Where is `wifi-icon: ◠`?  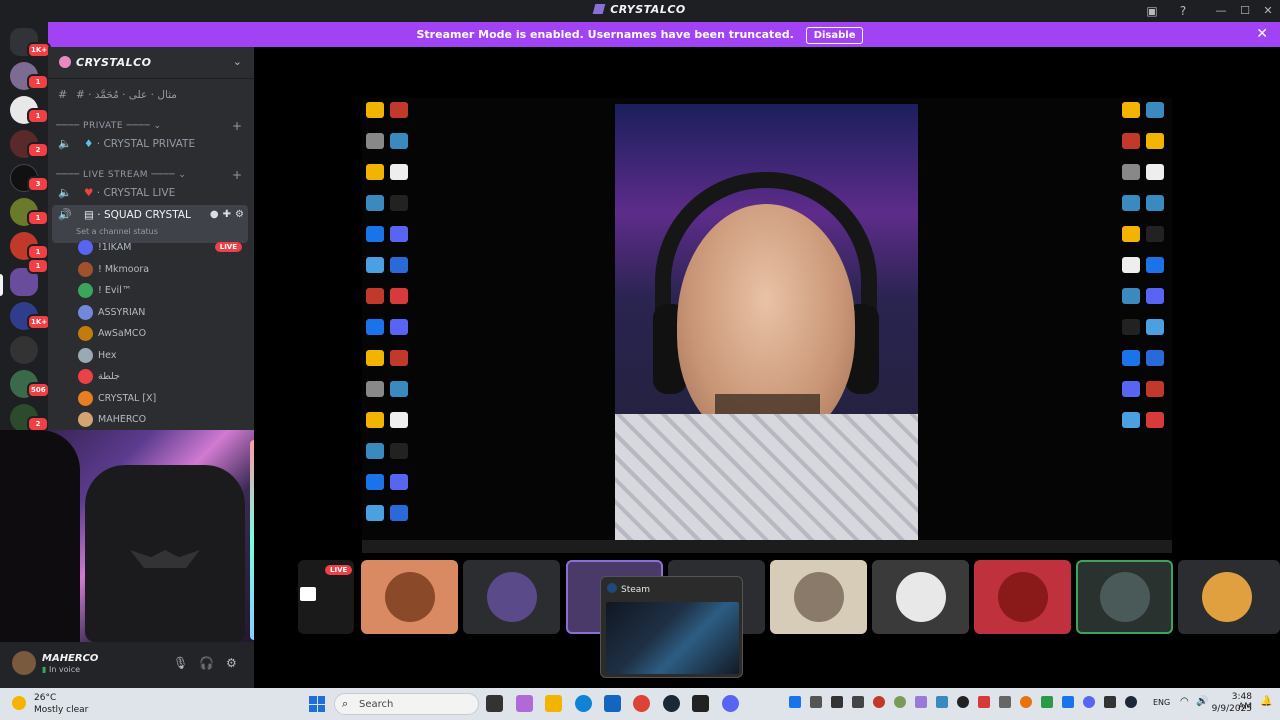 wifi-icon: ◠ is located at coordinates (1186, 702).